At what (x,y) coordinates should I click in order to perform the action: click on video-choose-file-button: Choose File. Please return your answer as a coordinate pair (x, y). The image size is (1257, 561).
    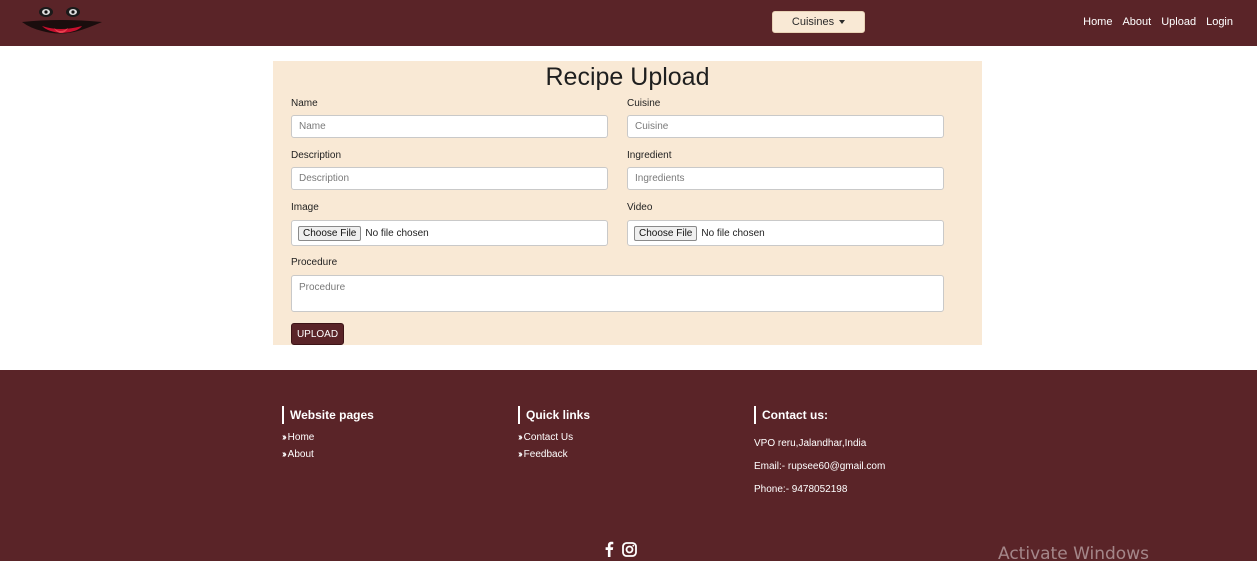
    Looking at the image, I should click on (666, 233).